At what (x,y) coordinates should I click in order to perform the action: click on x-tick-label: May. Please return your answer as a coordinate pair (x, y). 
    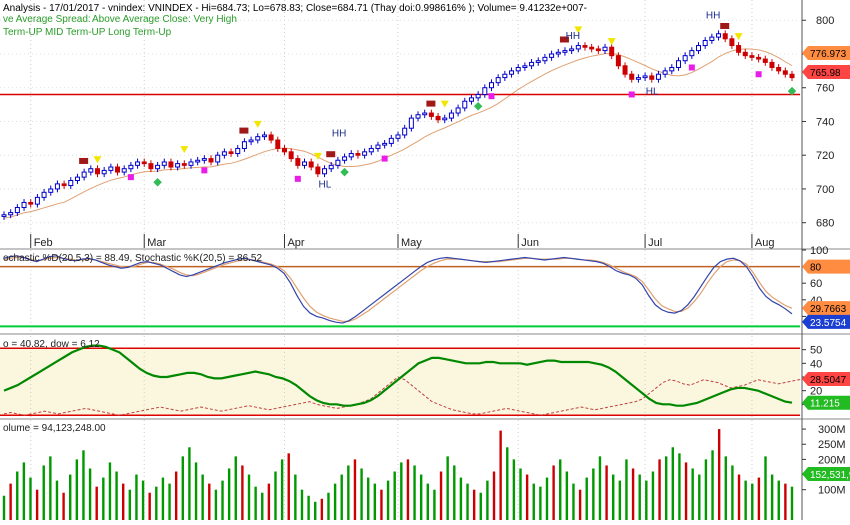
    Looking at the image, I should click on (411, 243).